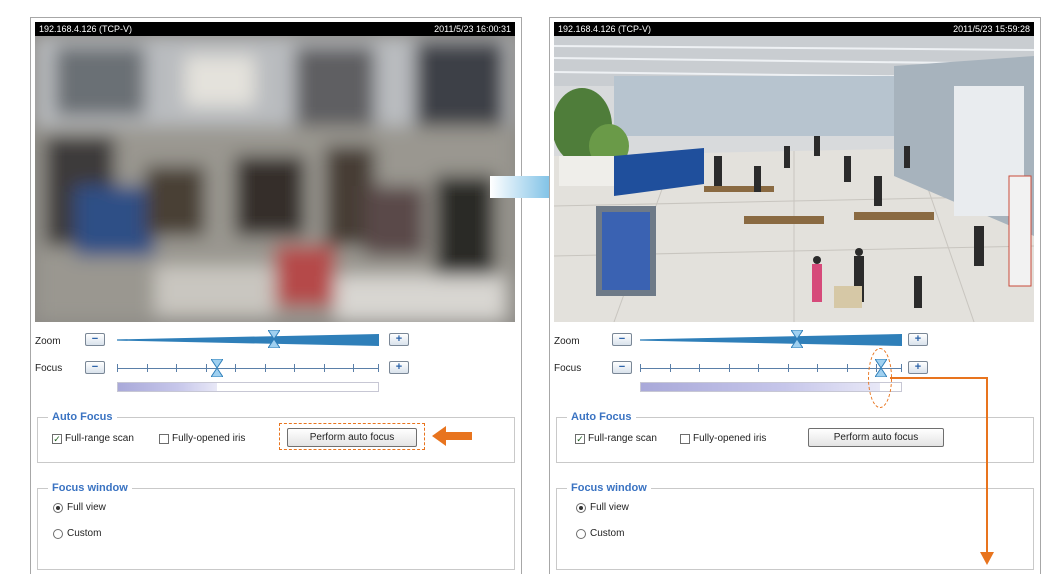 The width and height of the screenshot is (1058, 574). Describe the element at coordinates (399, 367) in the screenshot. I see `focus-plus-button: +` at that location.